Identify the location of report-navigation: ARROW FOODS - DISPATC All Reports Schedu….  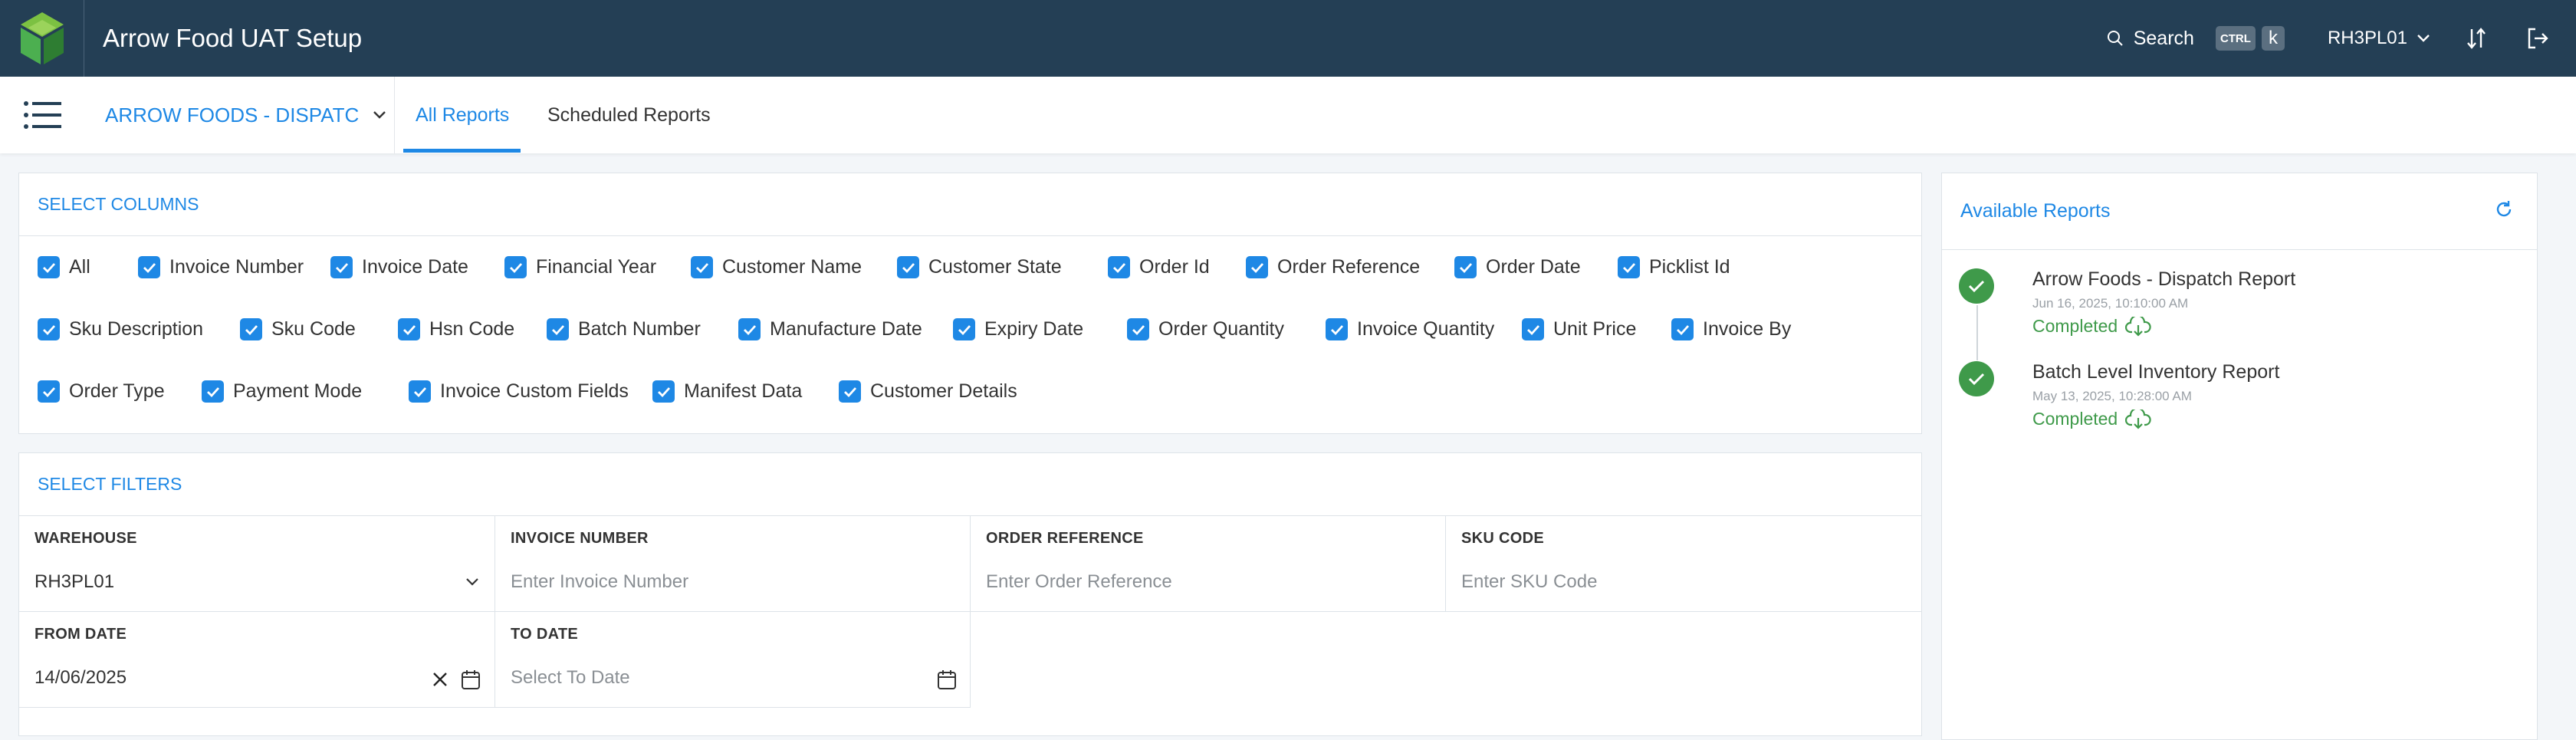
(1288, 115).